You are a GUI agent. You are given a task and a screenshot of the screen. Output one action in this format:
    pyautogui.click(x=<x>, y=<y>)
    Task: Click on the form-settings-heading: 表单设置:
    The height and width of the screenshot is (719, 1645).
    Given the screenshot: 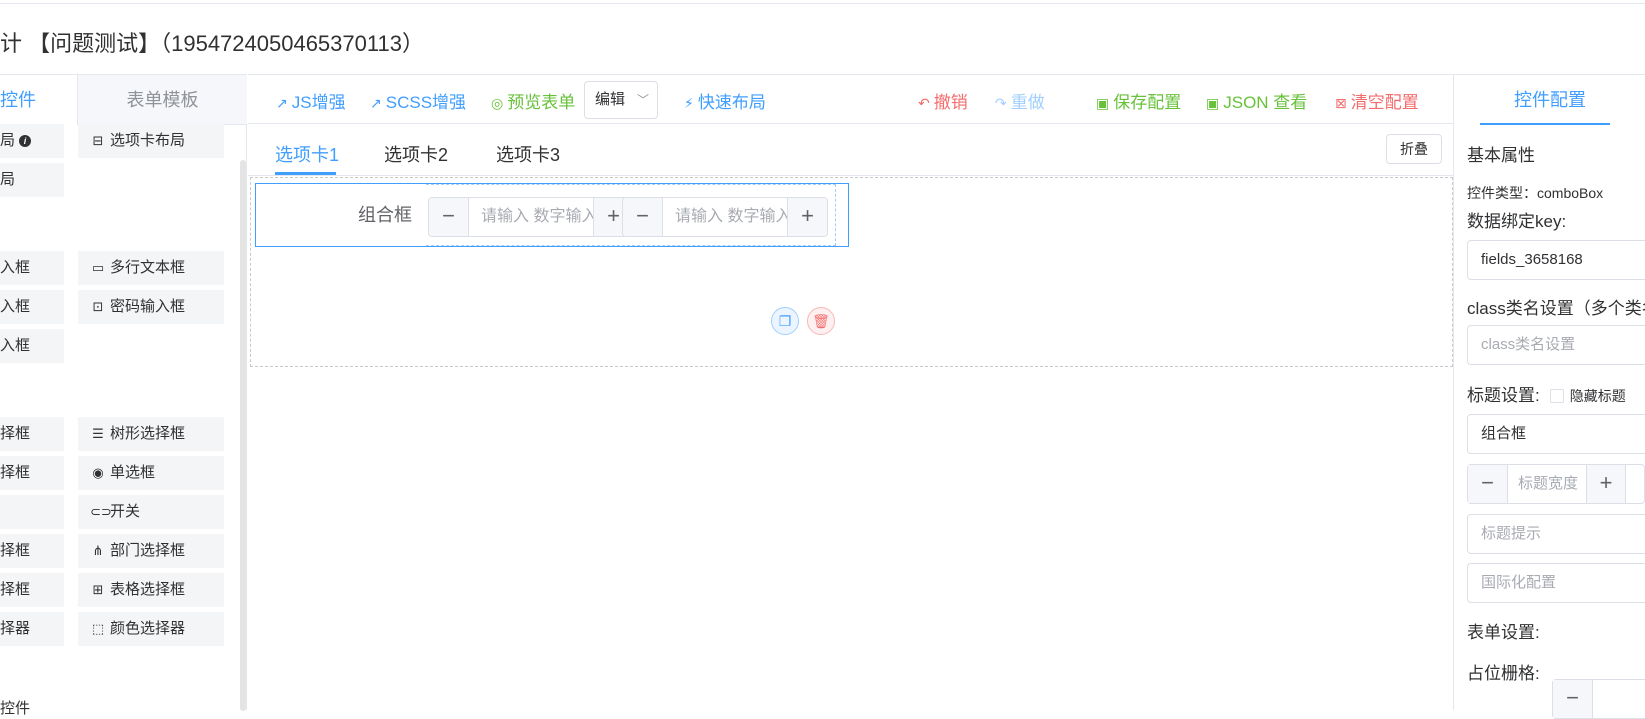 What is the action you would take?
    pyautogui.click(x=1503, y=632)
    